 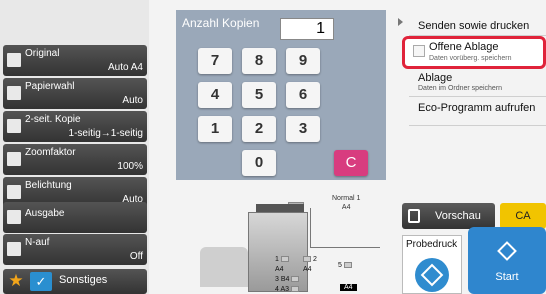 I want to click on exposure-icon, so click(x=14, y=192).